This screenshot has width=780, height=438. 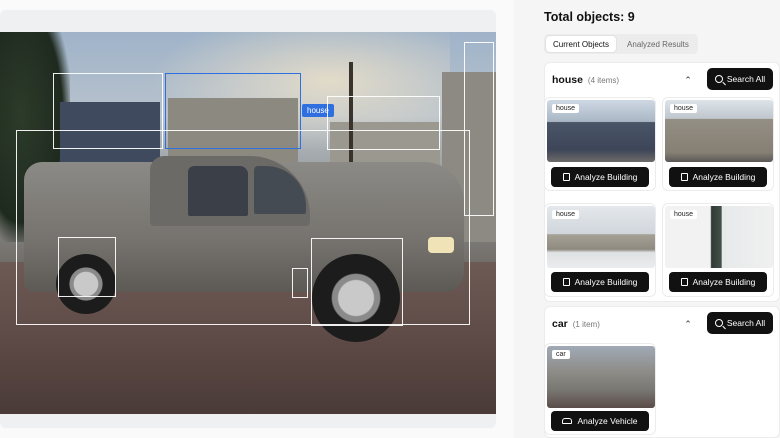 I want to click on section-car-header: car (1 item), so click(x=576, y=324).